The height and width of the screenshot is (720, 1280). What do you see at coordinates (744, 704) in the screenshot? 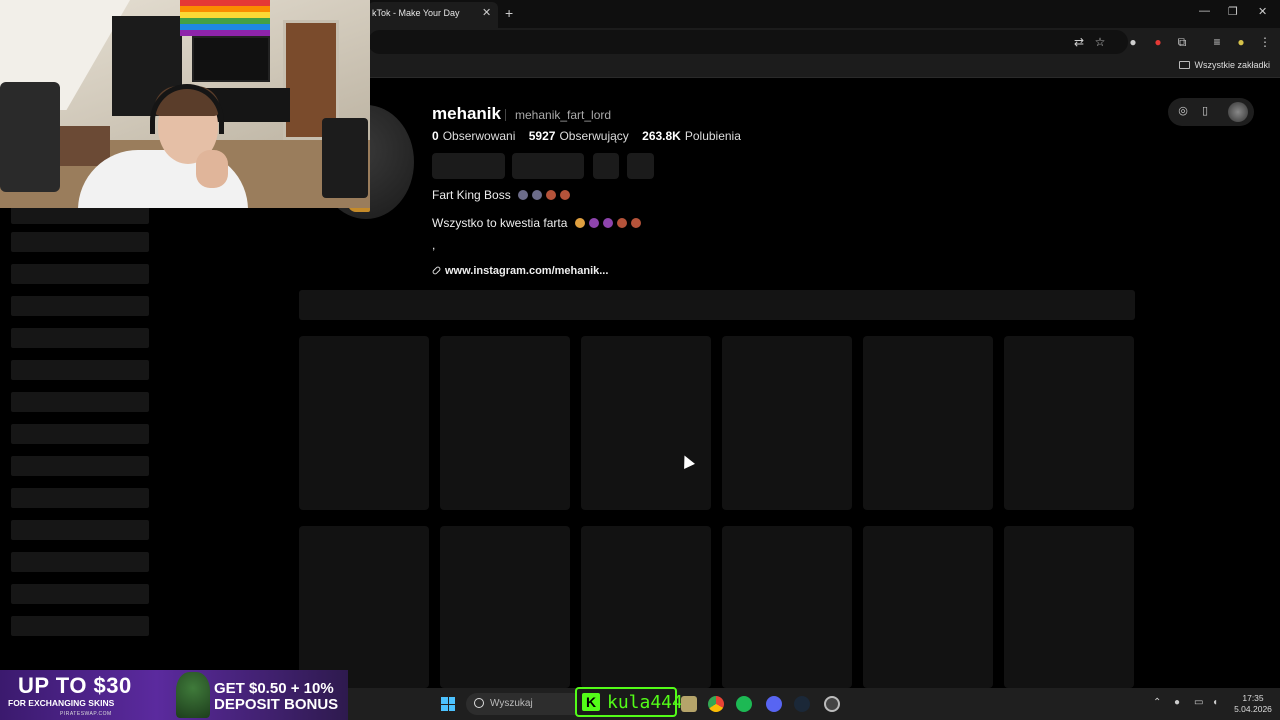
I see `spotify-icon` at bounding box center [744, 704].